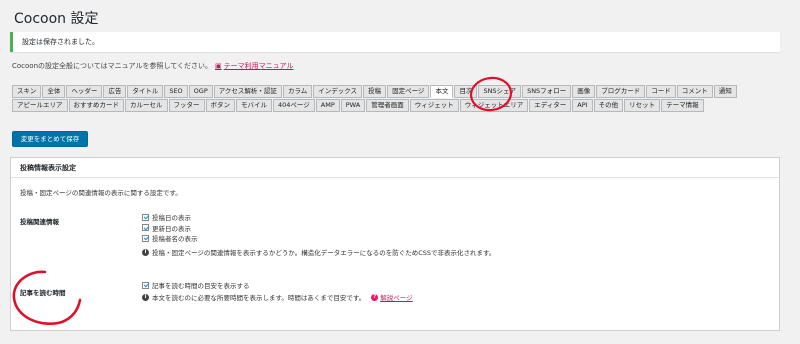 The width and height of the screenshot is (800, 344). What do you see at coordinates (297, 91) in the screenshot?
I see `tab-8: カラム` at bounding box center [297, 91].